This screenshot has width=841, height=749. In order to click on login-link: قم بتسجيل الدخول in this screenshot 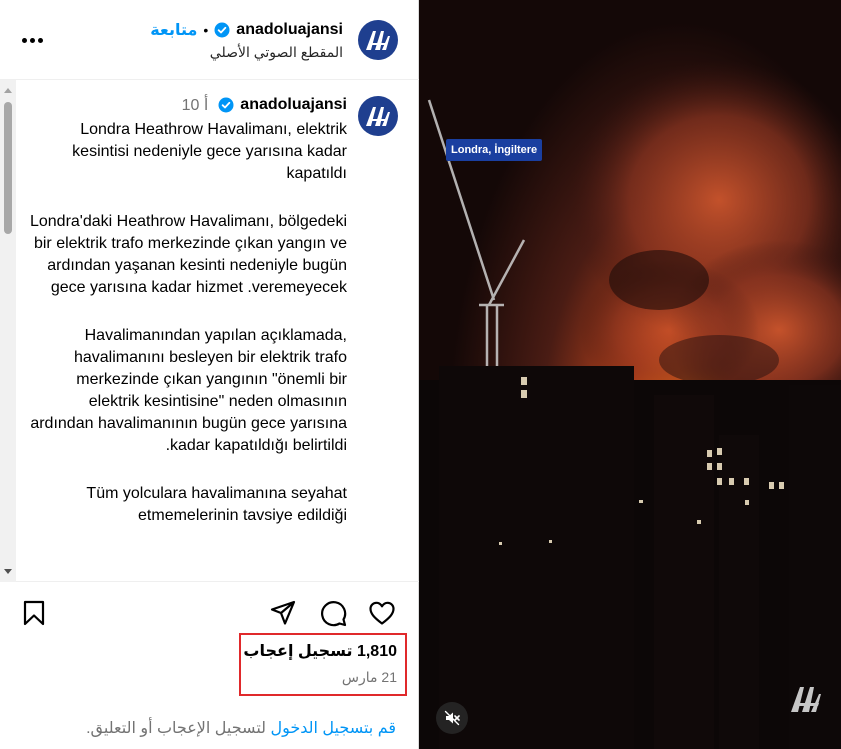, I will do `click(333, 728)`.